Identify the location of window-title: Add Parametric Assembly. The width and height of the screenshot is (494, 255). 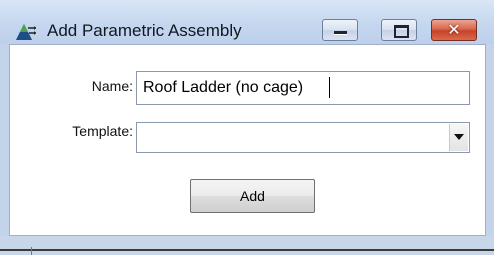
(144, 30).